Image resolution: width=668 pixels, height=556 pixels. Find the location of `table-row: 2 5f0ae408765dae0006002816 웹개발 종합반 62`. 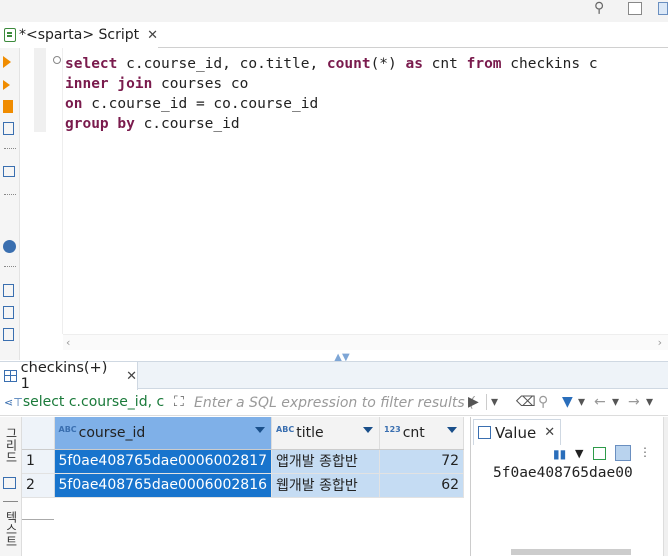

table-row: 2 5f0ae408765dae0006002816 웹개발 종합반 62 is located at coordinates (243, 485).